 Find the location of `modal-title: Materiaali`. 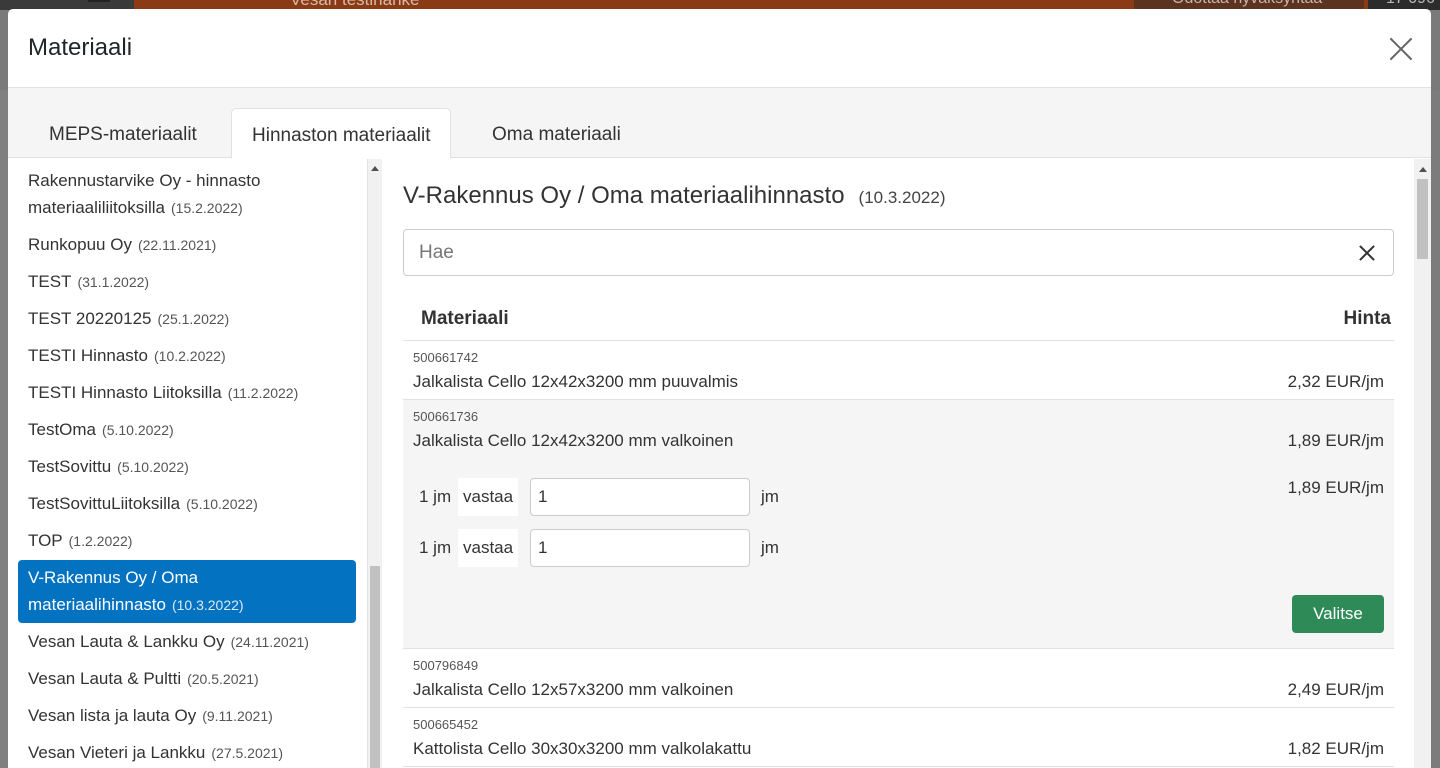

modal-title: Materiaali is located at coordinates (80, 47).